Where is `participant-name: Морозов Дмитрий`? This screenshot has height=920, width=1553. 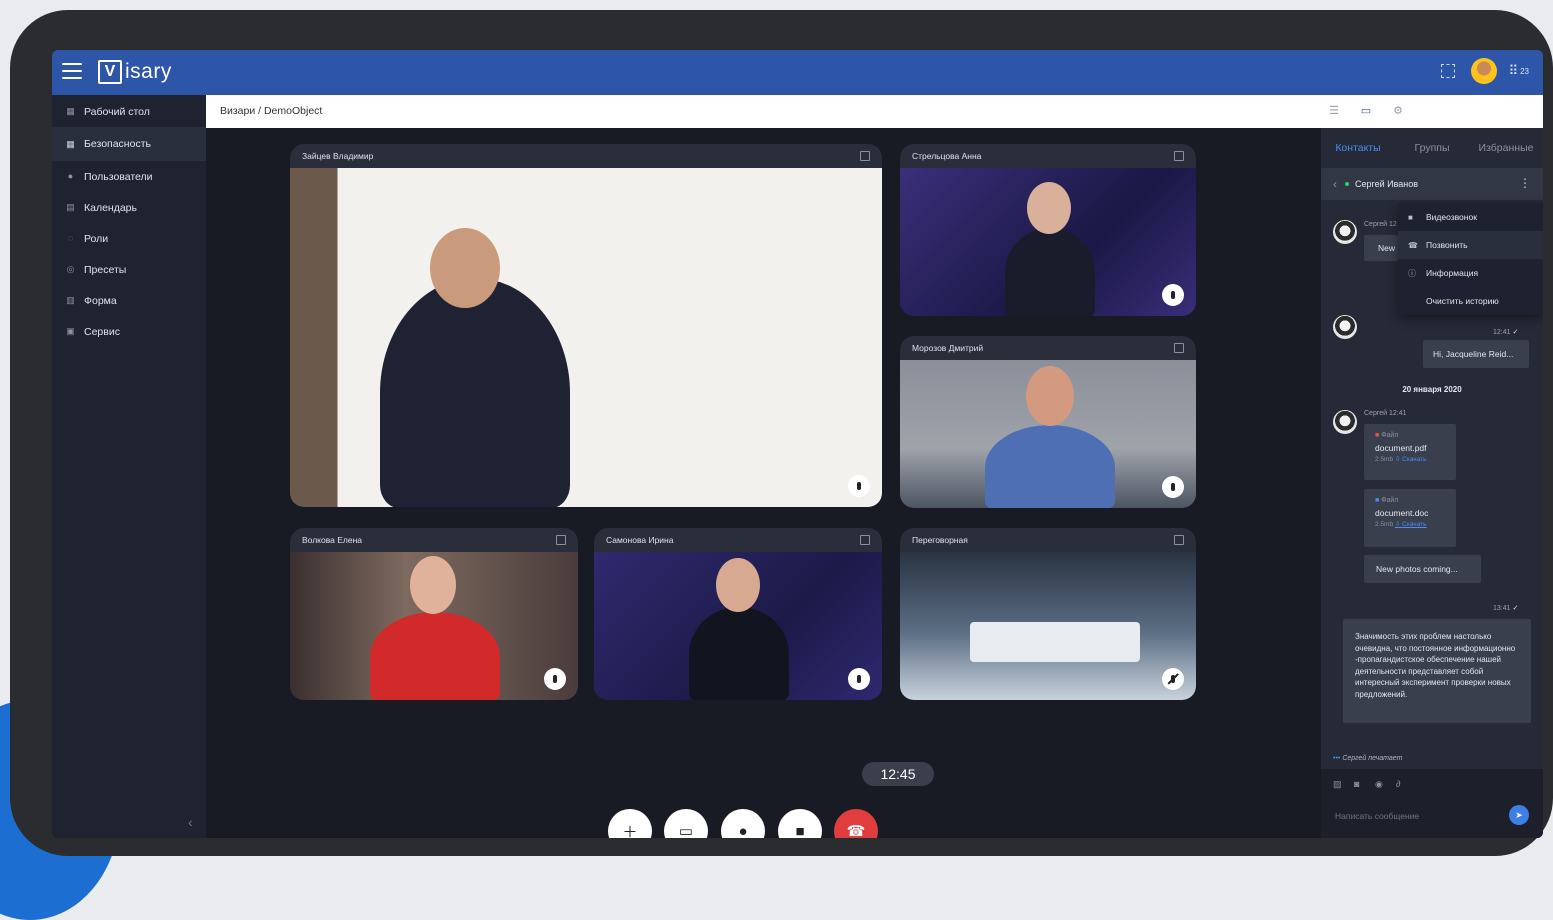 participant-name: Морозов Дмитрий is located at coordinates (948, 348).